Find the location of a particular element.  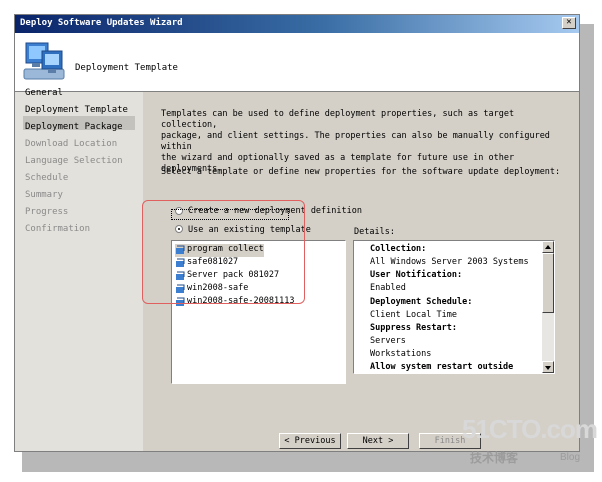

sidebar-item-deployment-package: Deployment Package is located at coordinates (74, 127).